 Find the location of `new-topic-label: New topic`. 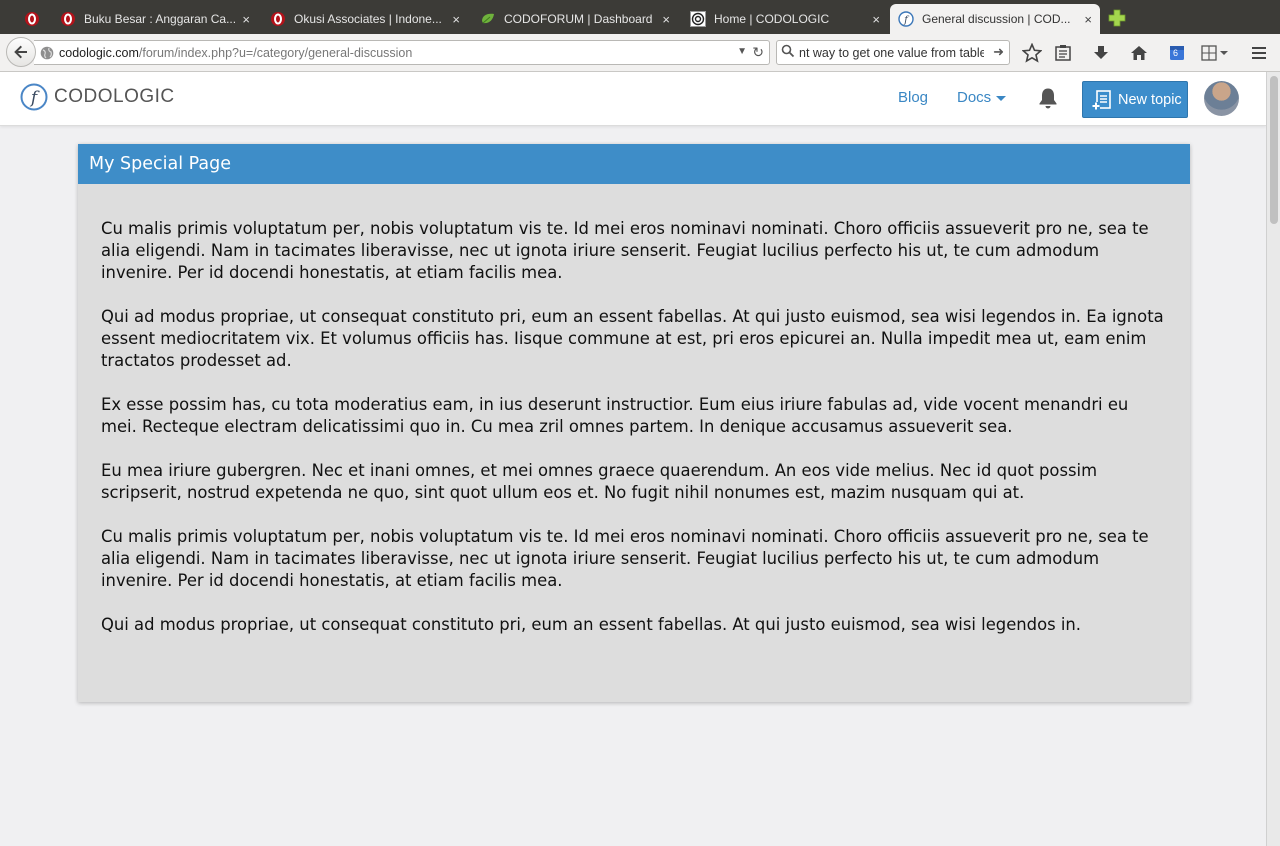

new-topic-label: New topic is located at coordinates (1150, 99).